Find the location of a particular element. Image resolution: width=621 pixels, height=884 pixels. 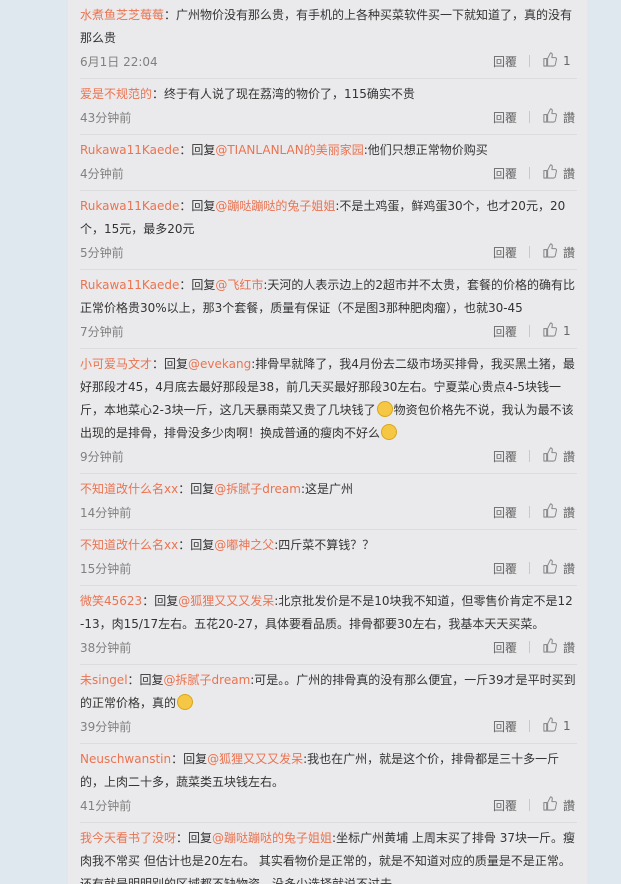

comment-username-link: 小可爱马文才 is located at coordinates (116, 364).